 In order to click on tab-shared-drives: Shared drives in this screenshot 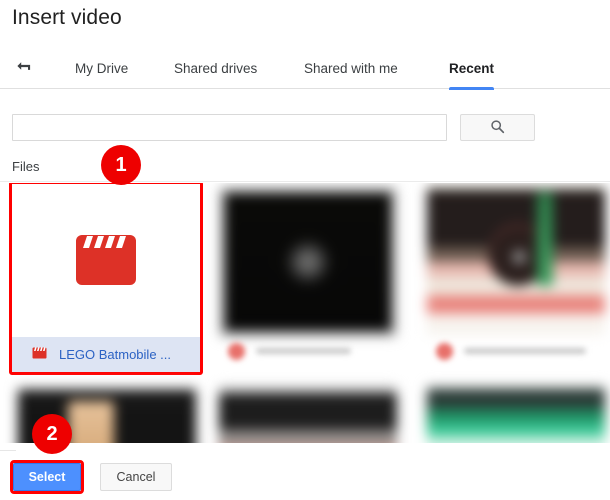, I will do `click(215, 68)`.